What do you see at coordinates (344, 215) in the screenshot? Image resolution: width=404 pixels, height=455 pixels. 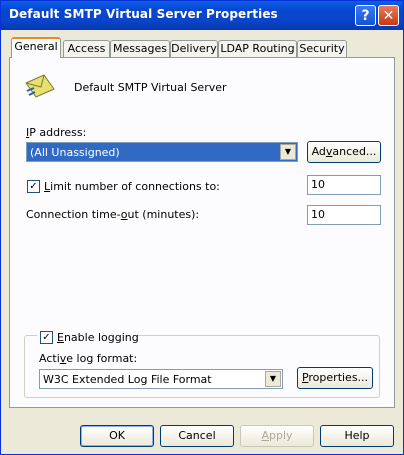 I see `timeout-input: 10` at bounding box center [344, 215].